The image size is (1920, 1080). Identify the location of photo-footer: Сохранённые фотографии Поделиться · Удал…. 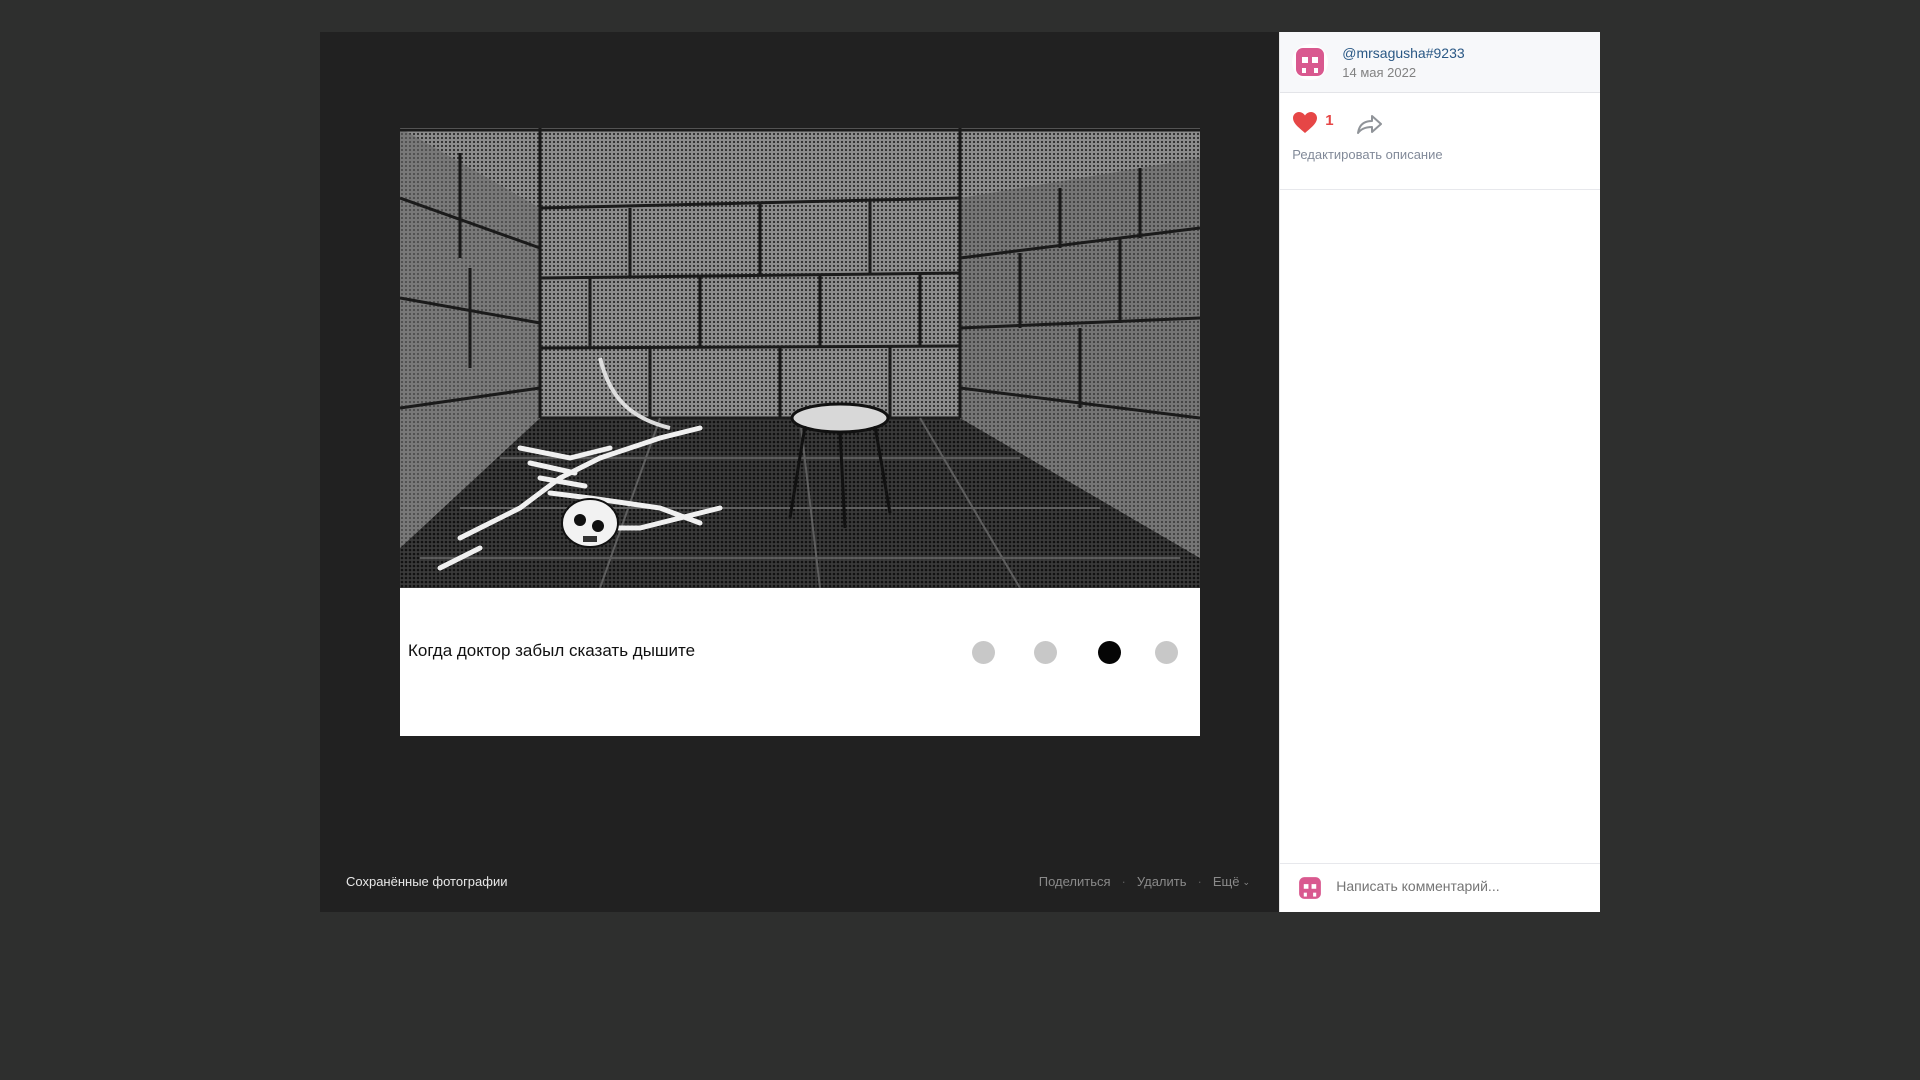
(800, 886).